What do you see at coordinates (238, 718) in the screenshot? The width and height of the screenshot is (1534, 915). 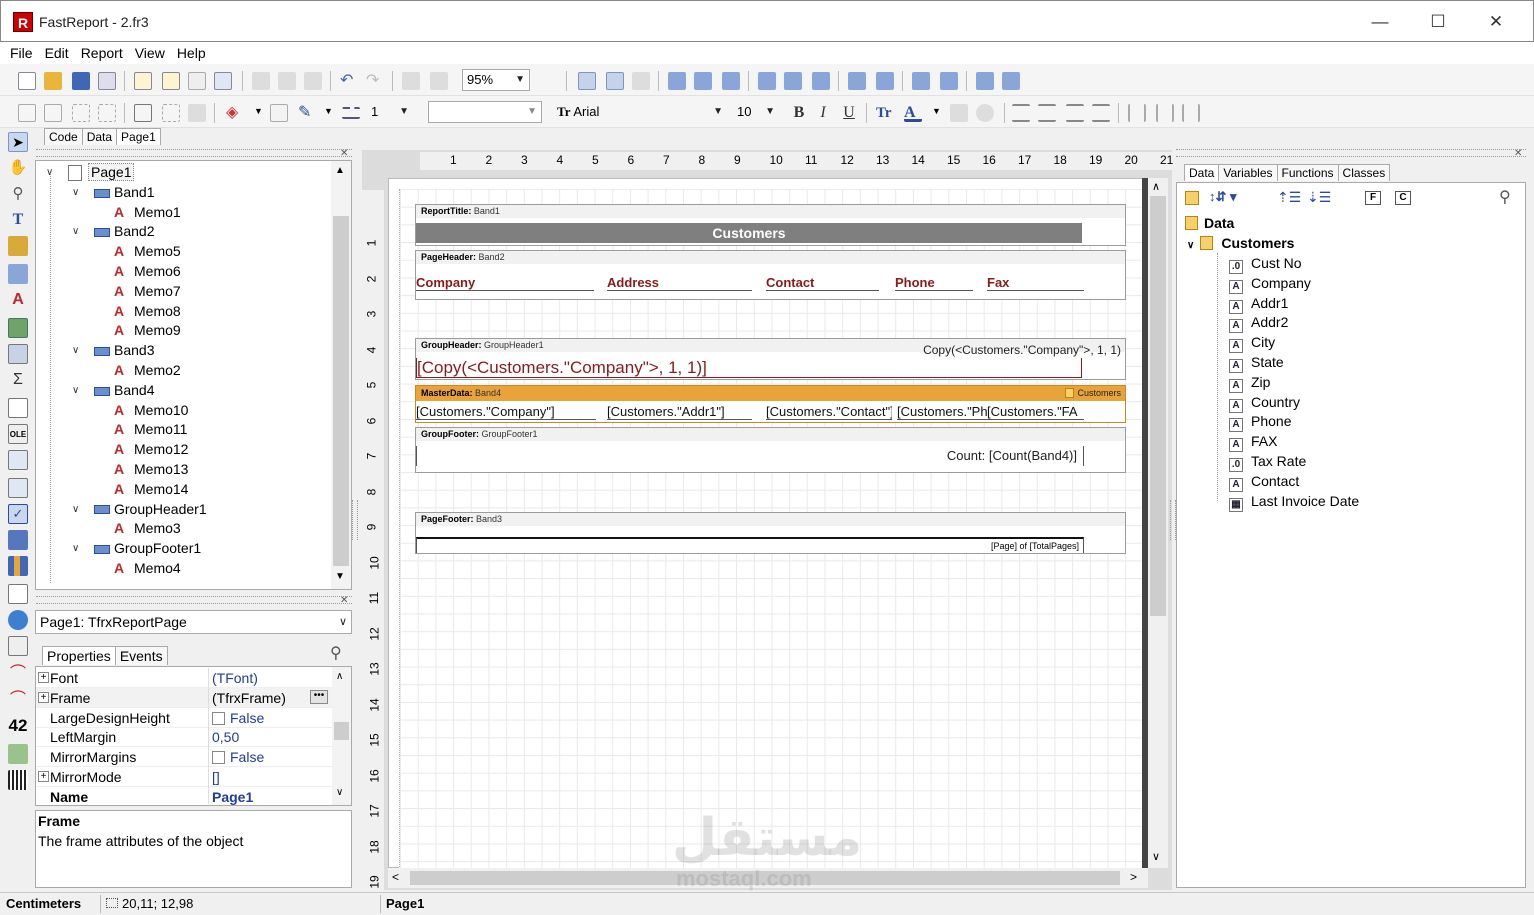 I see `property-value: False` at bounding box center [238, 718].